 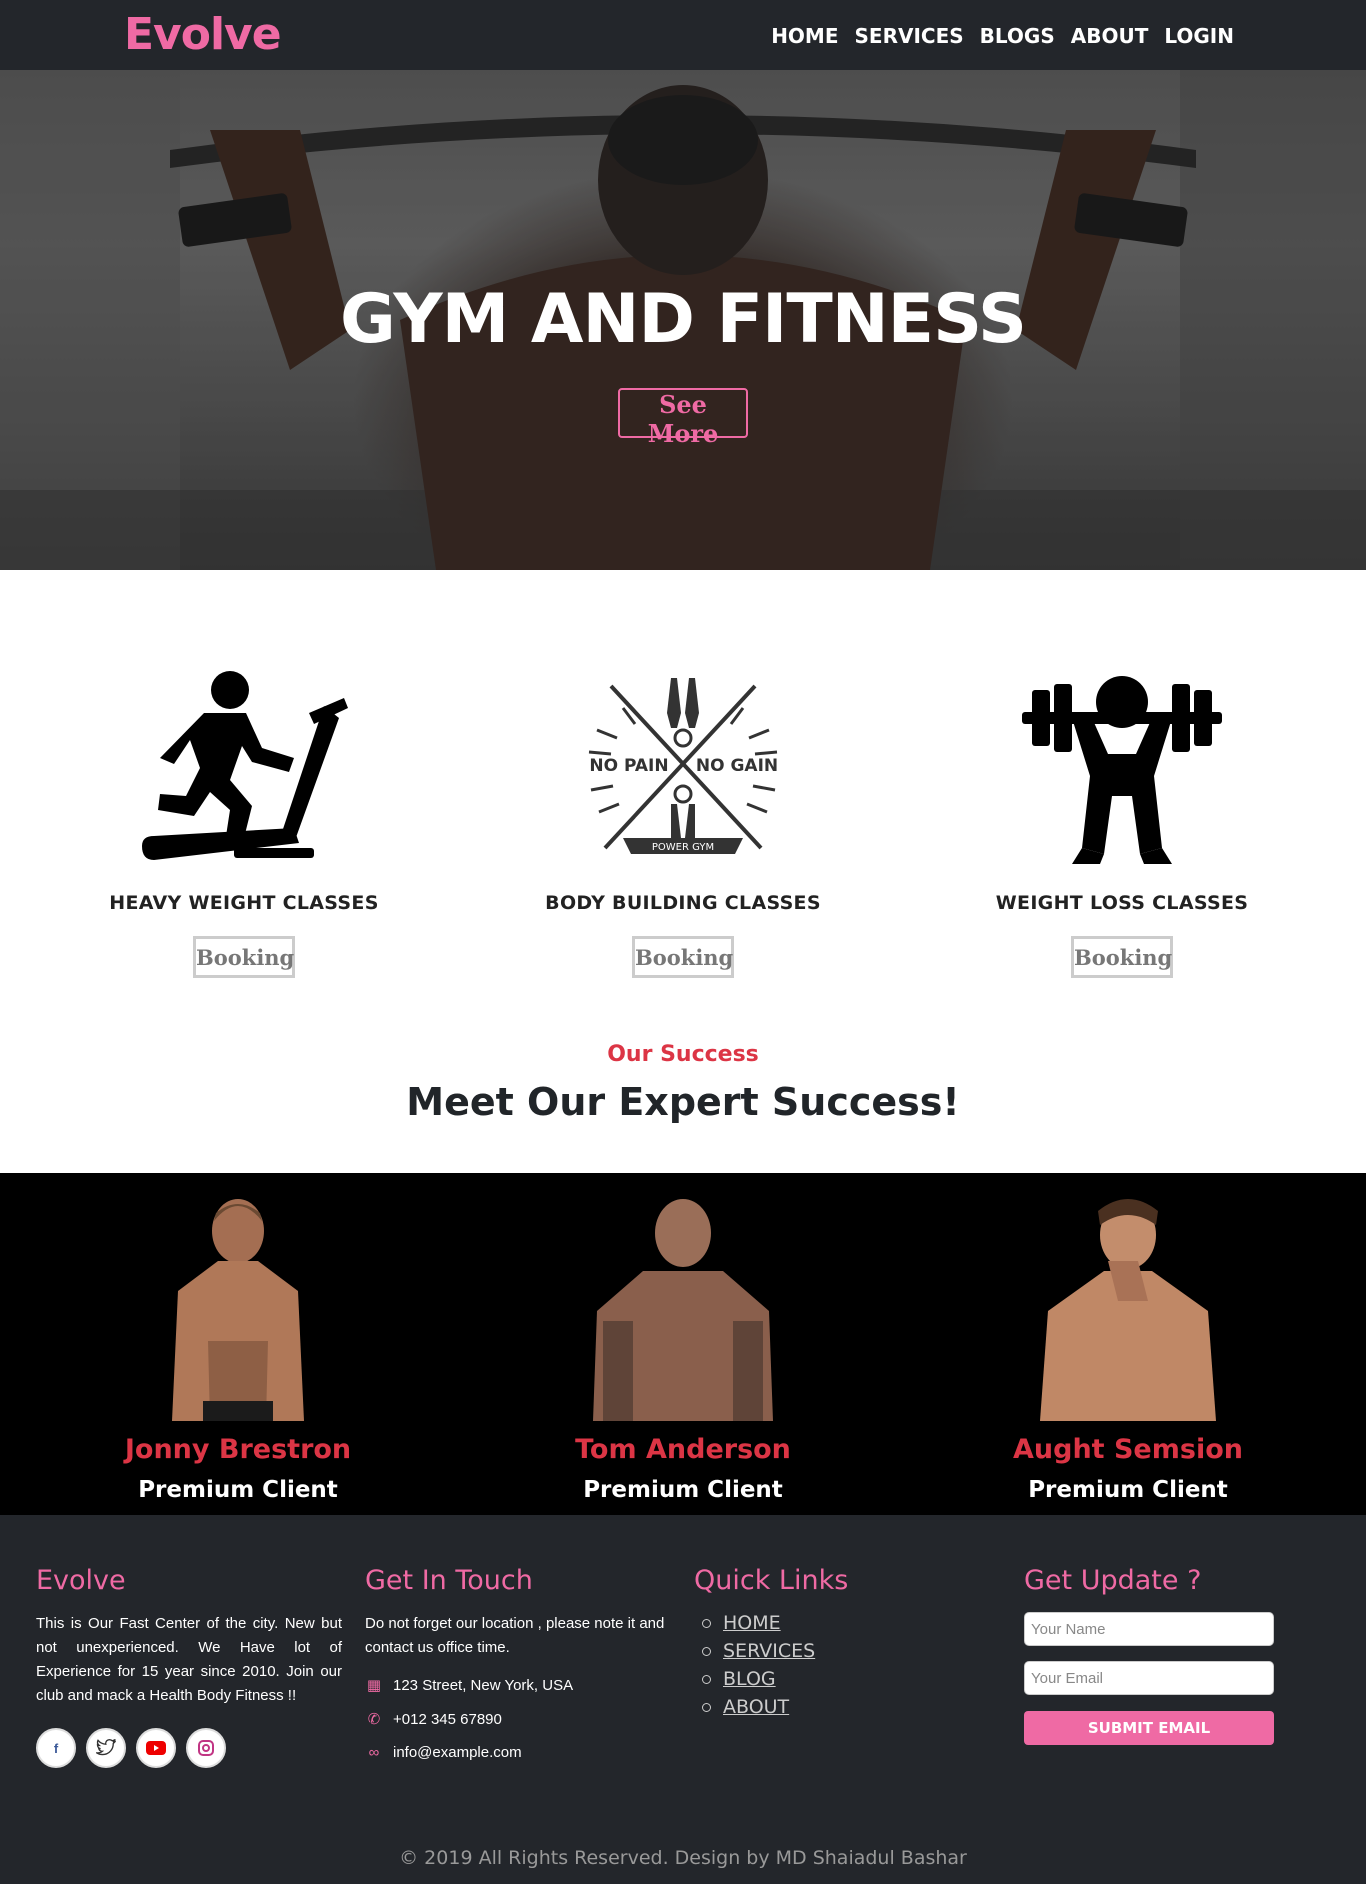 What do you see at coordinates (737, 766) in the screenshot?
I see `badge-right-text: NO GAIN` at bounding box center [737, 766].